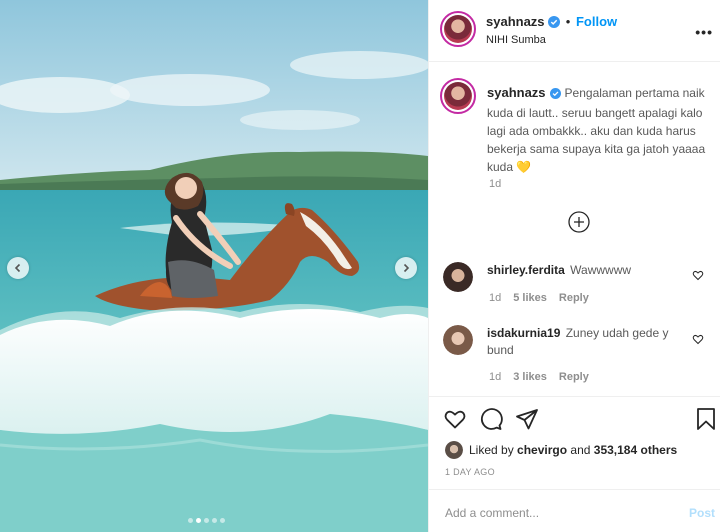 The height and width of the screenshot is (532, 720). Describe the element at coordinates (574, 510) in the screenshot. I see `comment-composer: Add a comment... Post` at that location.